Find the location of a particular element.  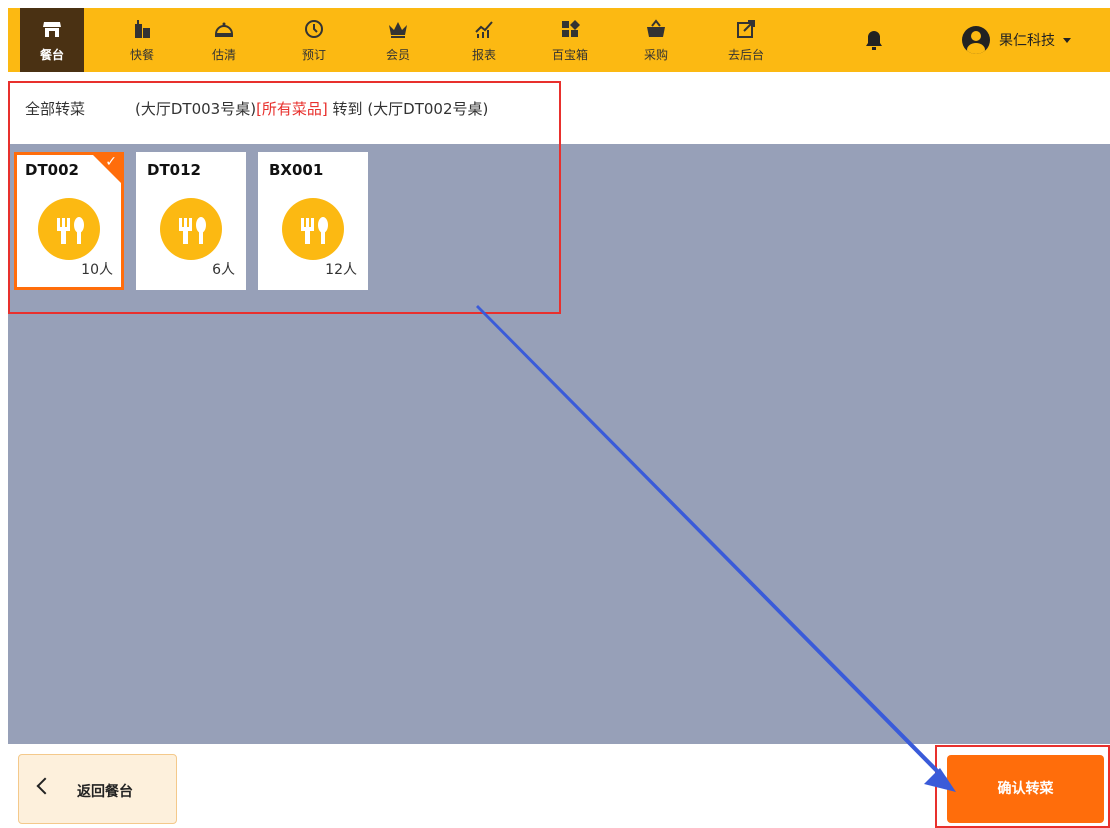

transfer-to: 转到 (大厅DT002号桌) is located at coordinates (408, 109).